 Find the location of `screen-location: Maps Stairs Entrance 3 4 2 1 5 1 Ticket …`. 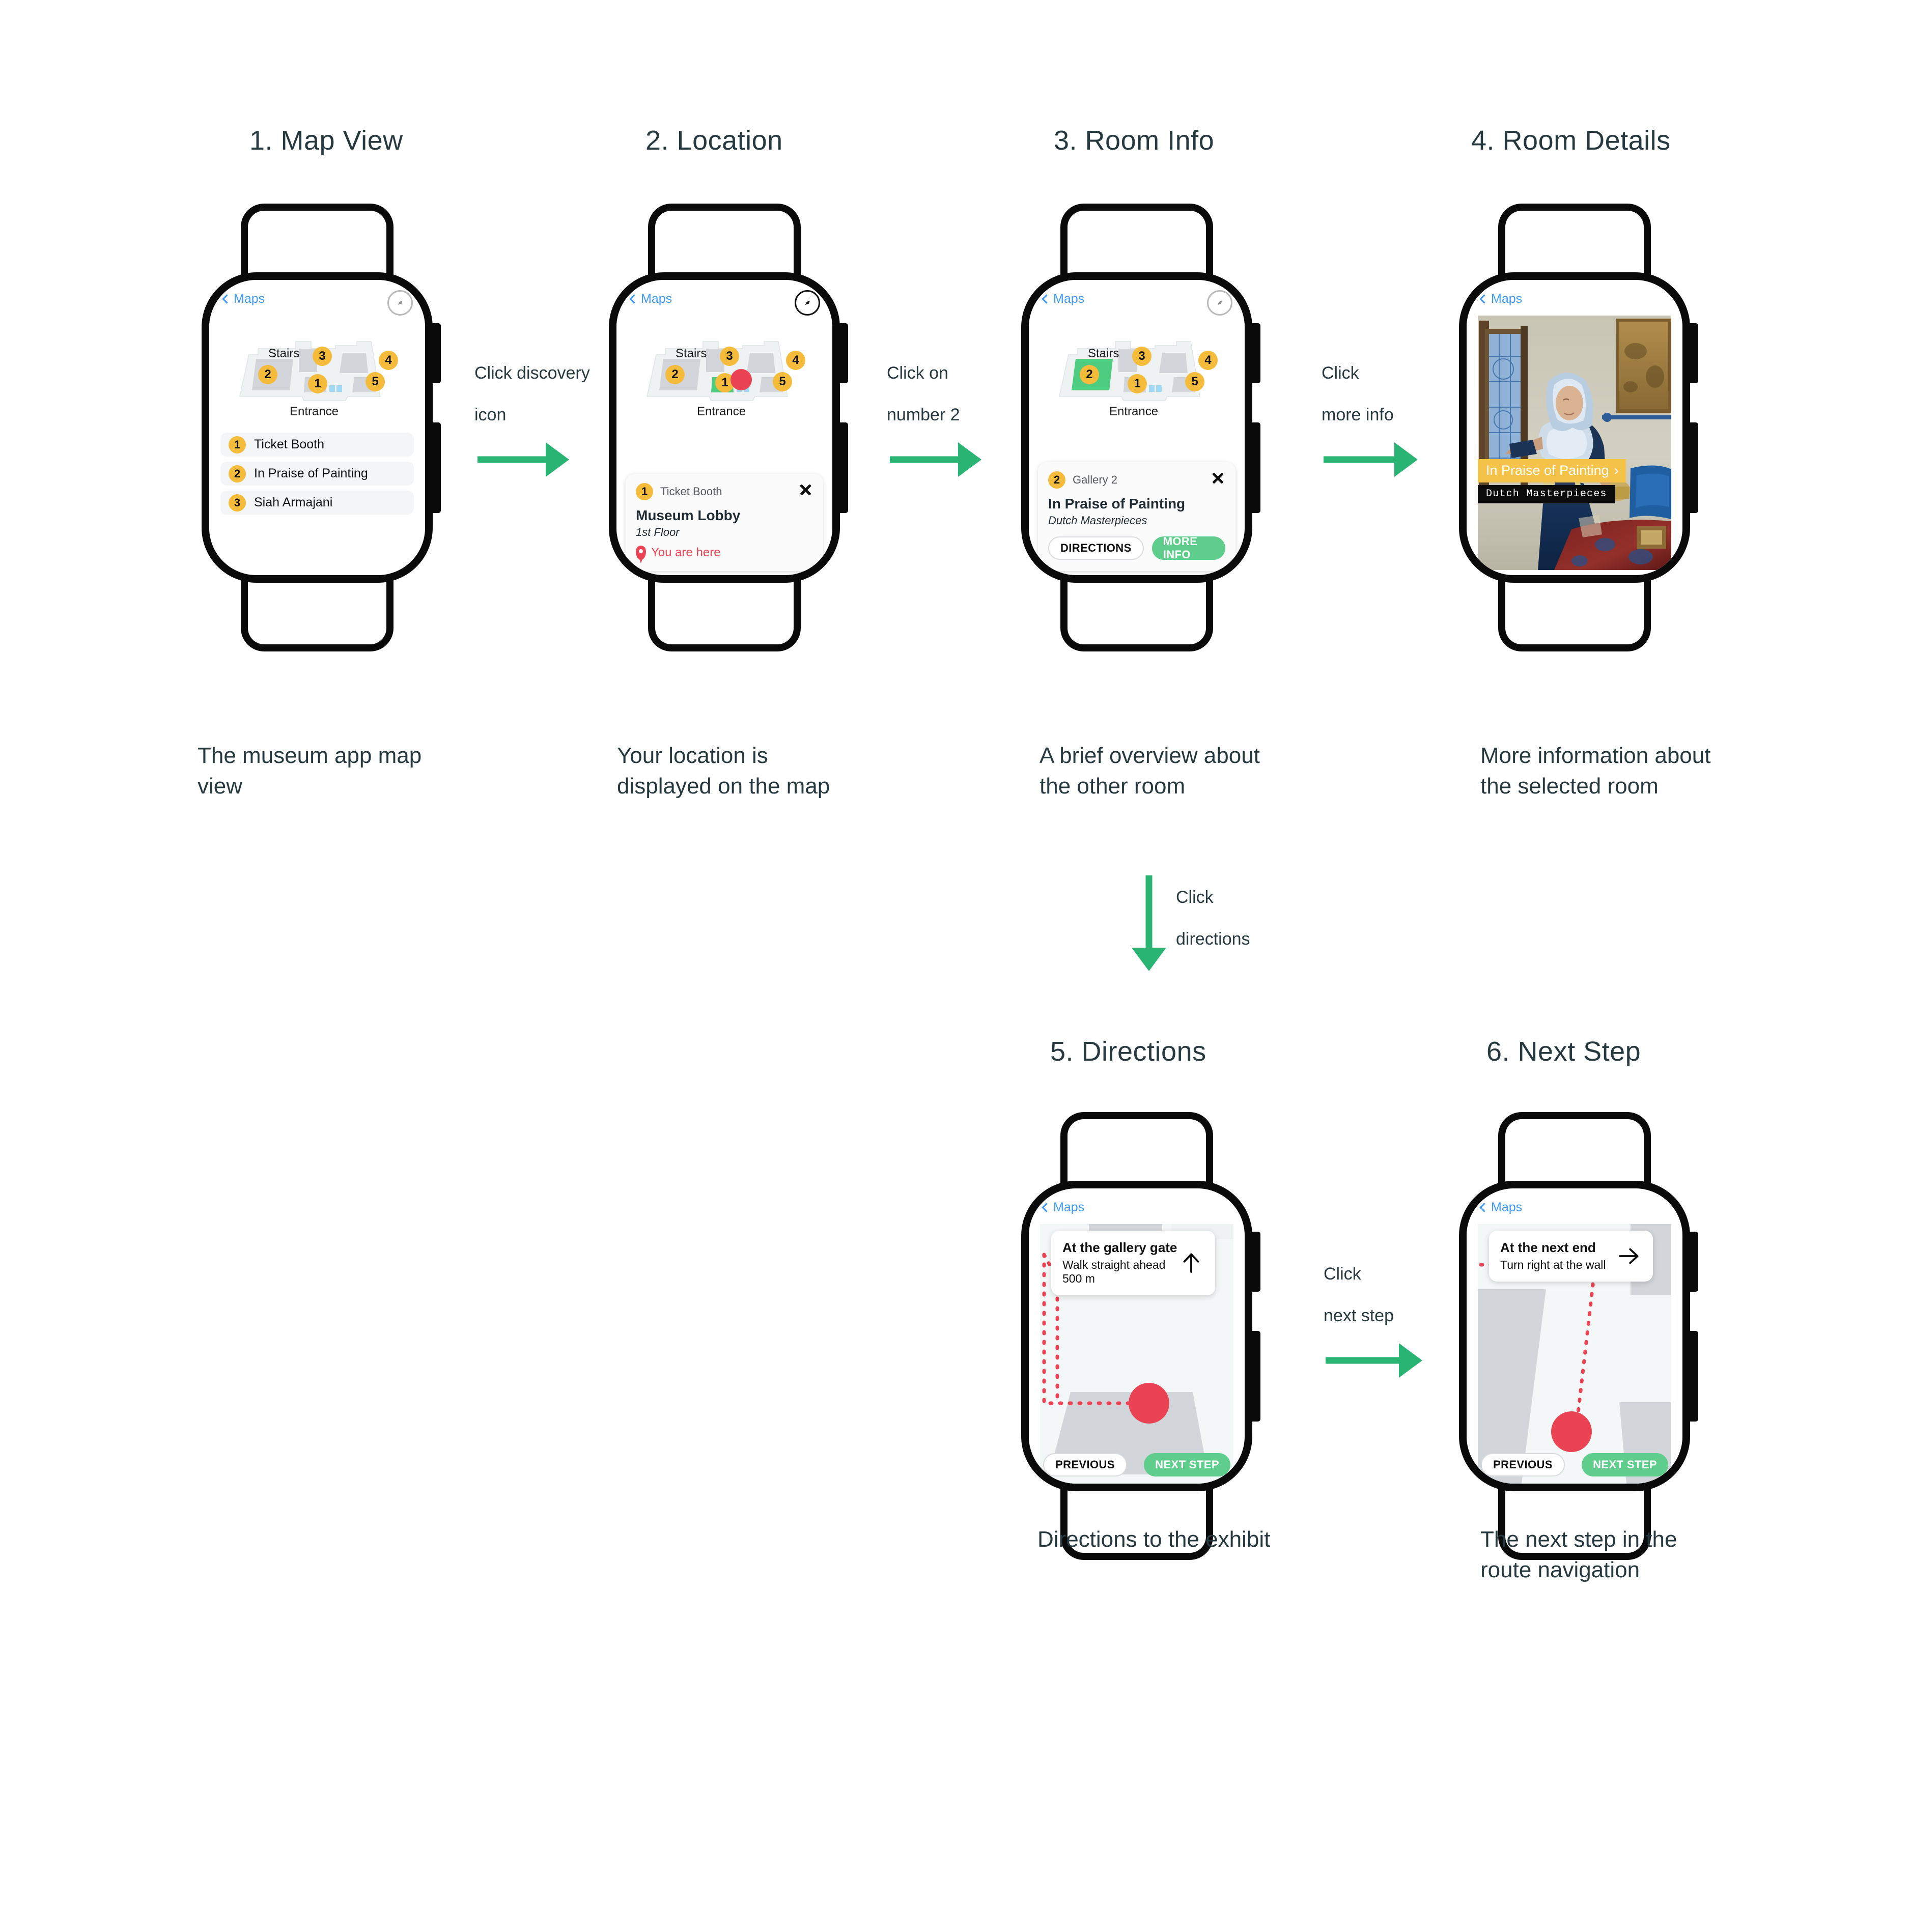

screen-location: Maps Stairs Entrance 3 4 2 1 5 1 Ticket … is located at coordinates (724, 427).